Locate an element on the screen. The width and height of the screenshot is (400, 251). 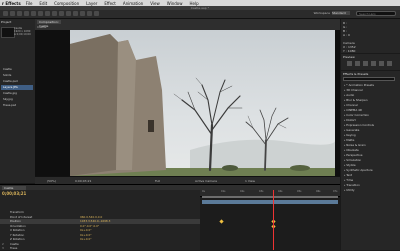
ruler-tick: 04s is located at coordinates (280, 191).